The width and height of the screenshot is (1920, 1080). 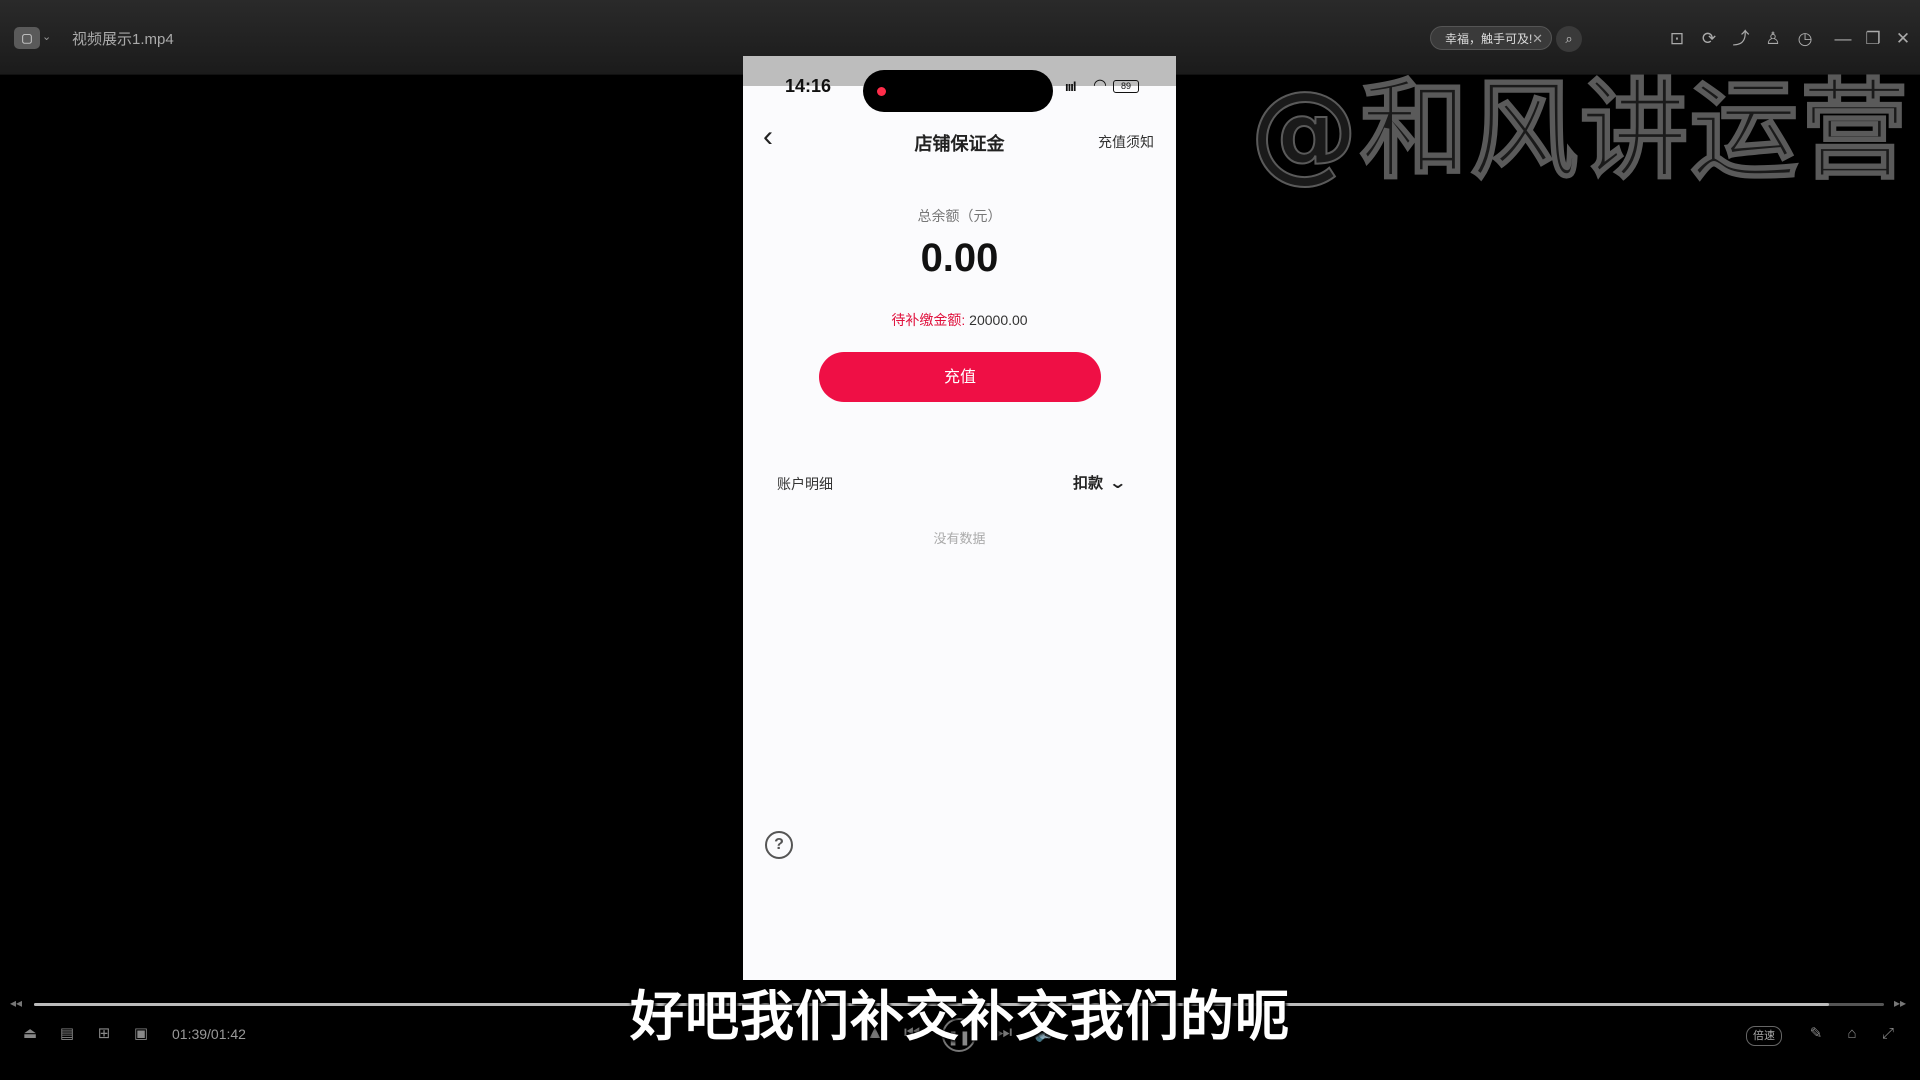 I want to click on recharge-notice-link: 充值须知, so click(x=1126, y=142).